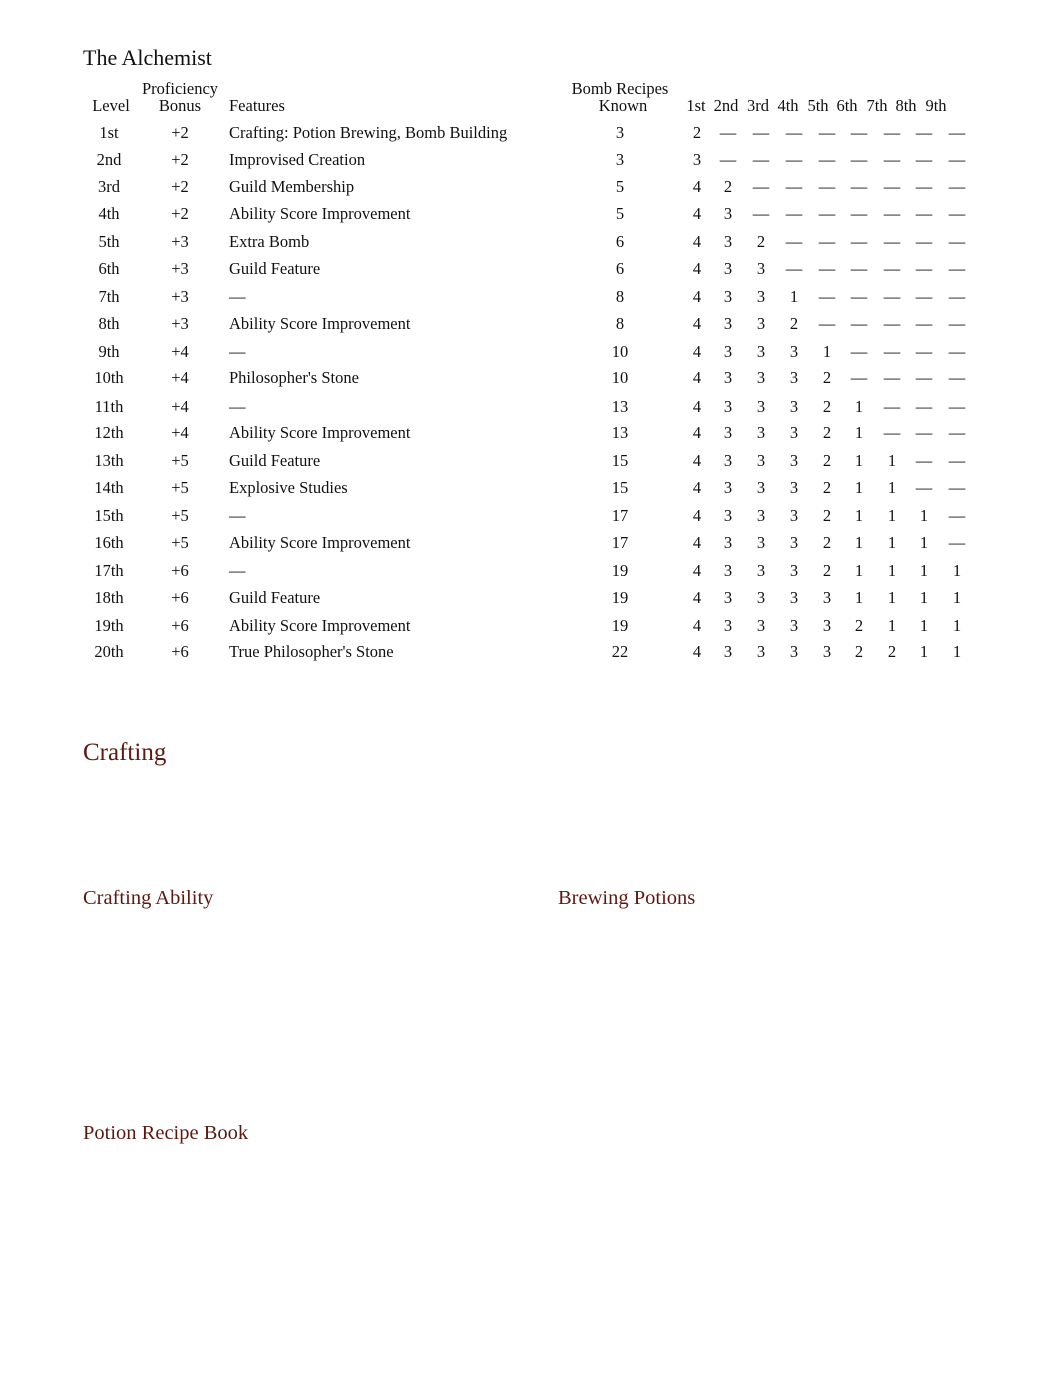 The height and width of the screenshot is (1376, 1062). I want to click on cell-features: Extra Bomb, so click(269, 241).